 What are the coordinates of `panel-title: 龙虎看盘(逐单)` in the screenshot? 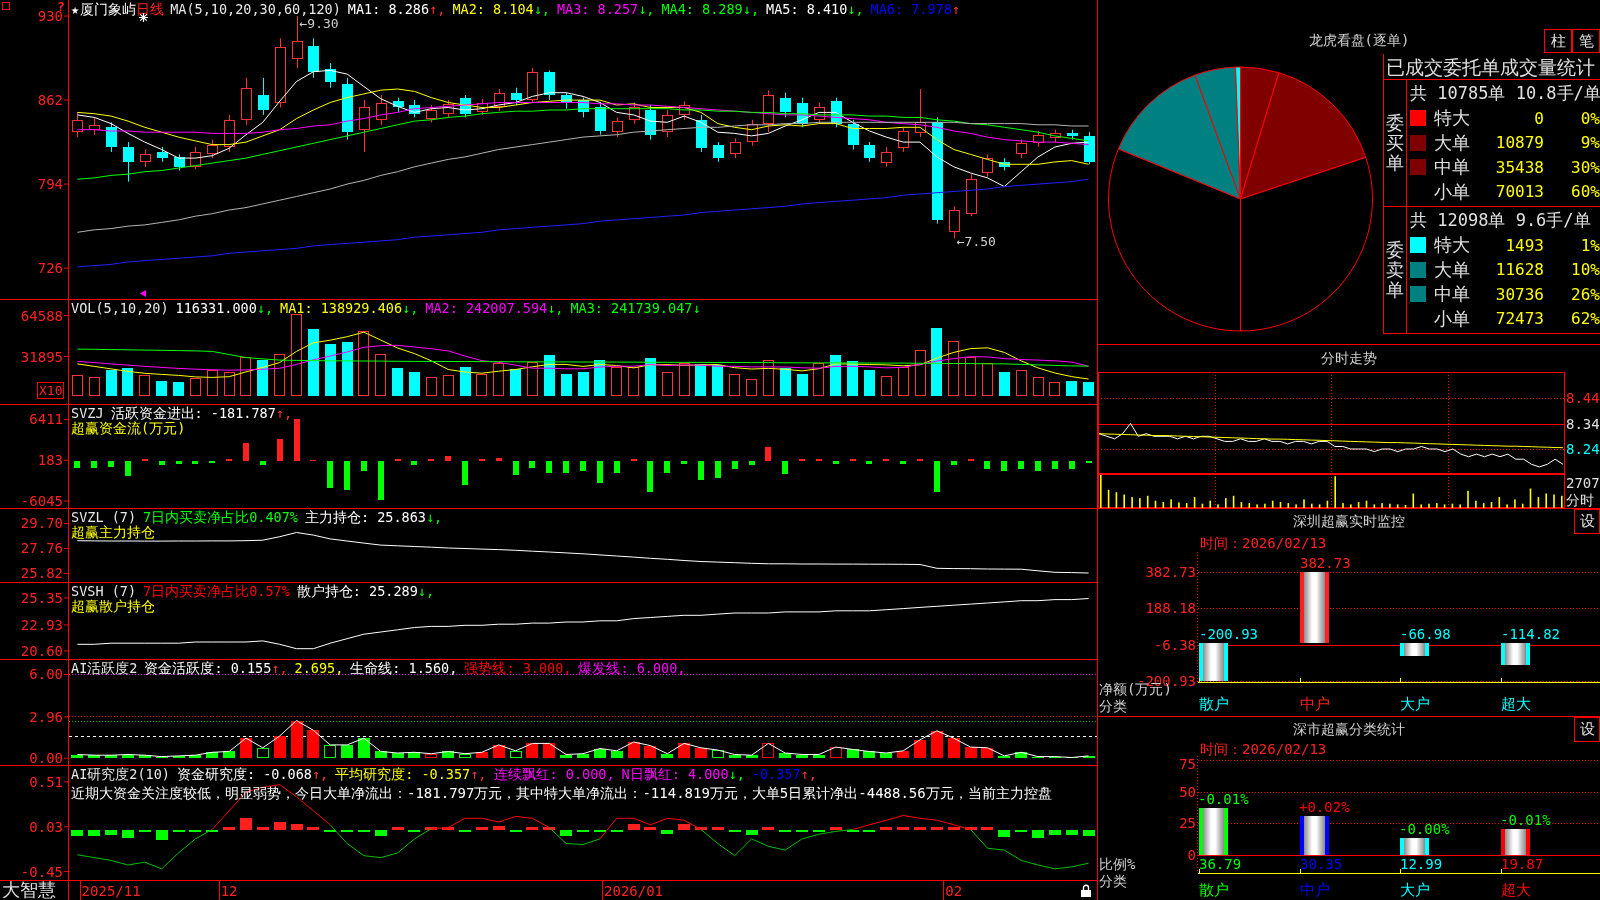 It's located at (1359, 41).